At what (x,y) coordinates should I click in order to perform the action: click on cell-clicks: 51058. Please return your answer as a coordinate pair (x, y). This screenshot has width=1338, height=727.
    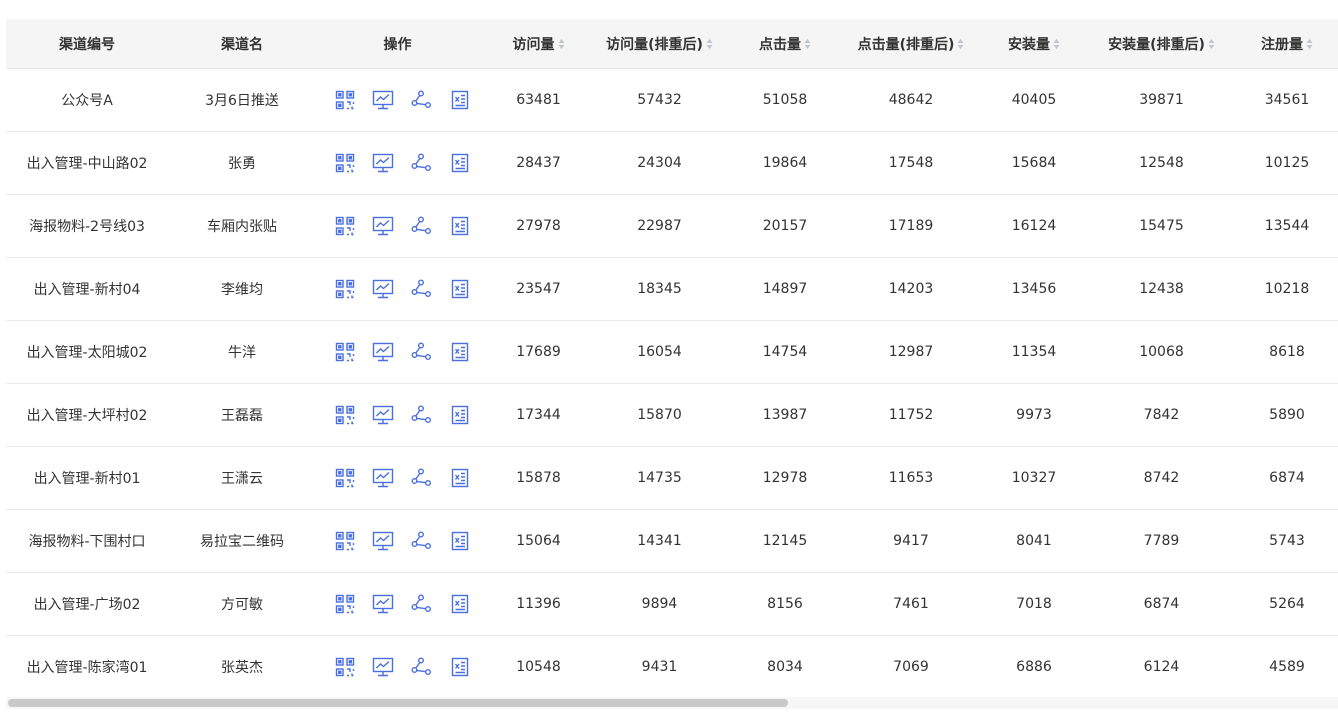
    Looking at the image, I should click on (785, 100).